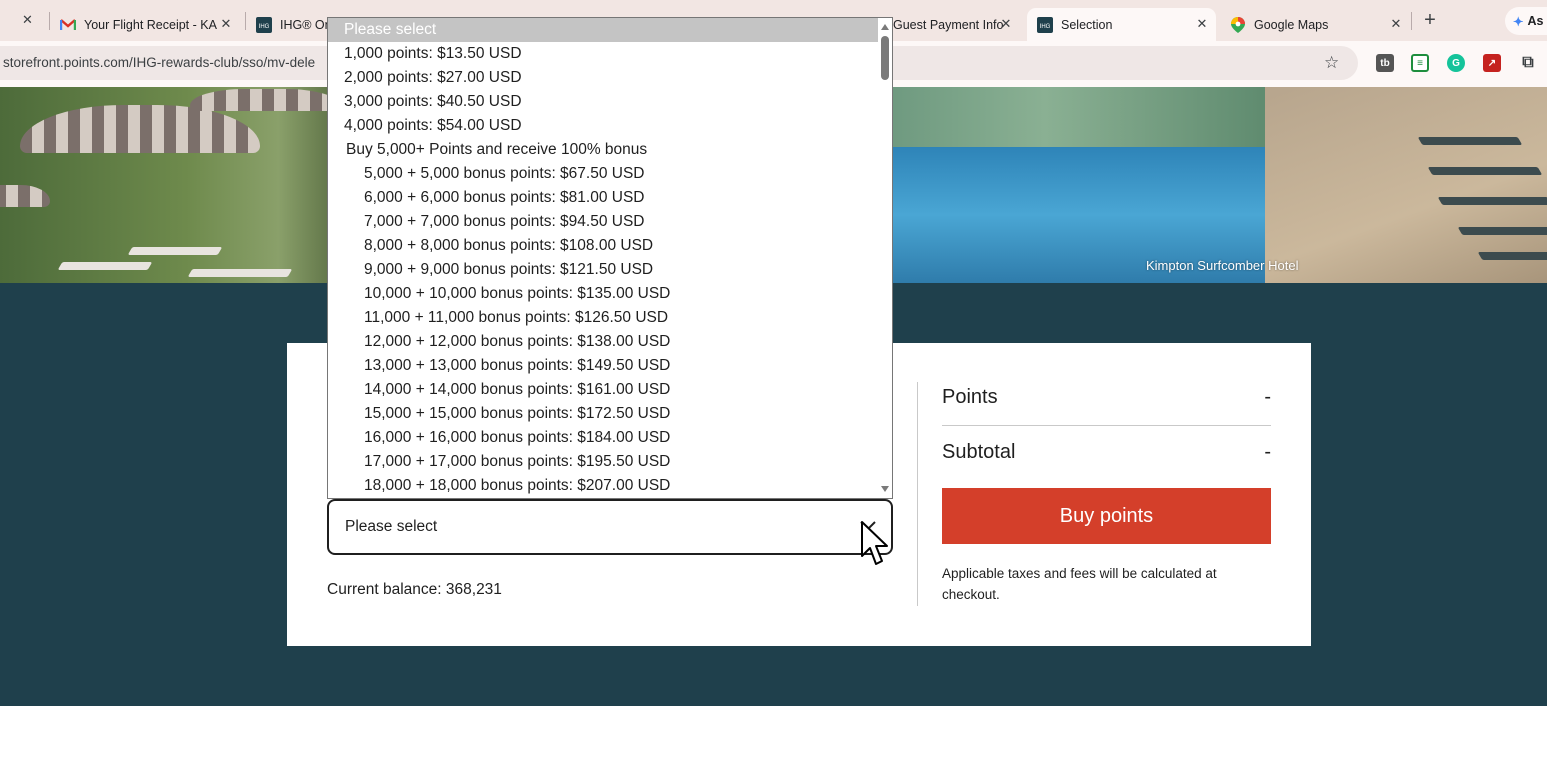 The height and width of the screenshot is (784, 1547). What do you see at coordinates (603, 126) in the screenshot?
I see `dropdown-option: 4,000 points: $54.00 USD` at bounding box center [603, 126].